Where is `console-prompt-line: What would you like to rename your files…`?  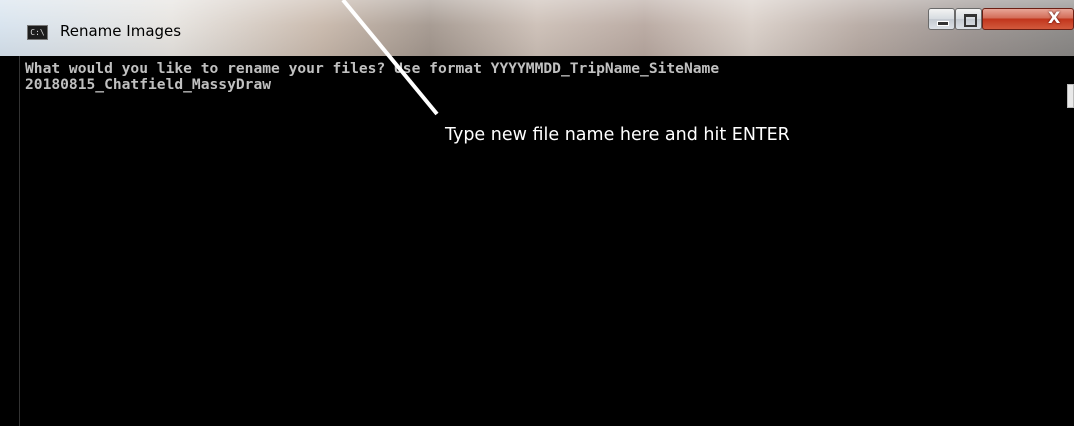 console-prompt-line: What would you like to rename your files… is located at coordinates (372, 68).